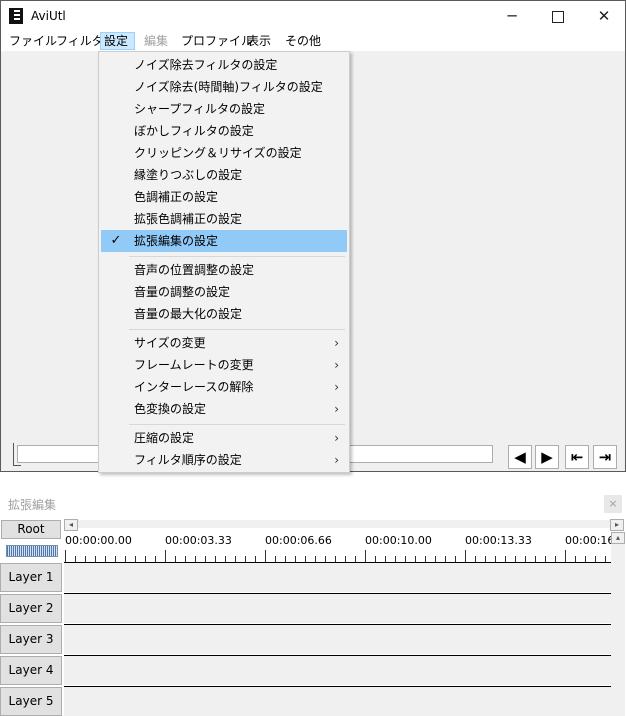  Describe the element at coordinates (338, 524) in the screenshot. I see `horizontal-scrollbar` at that location.